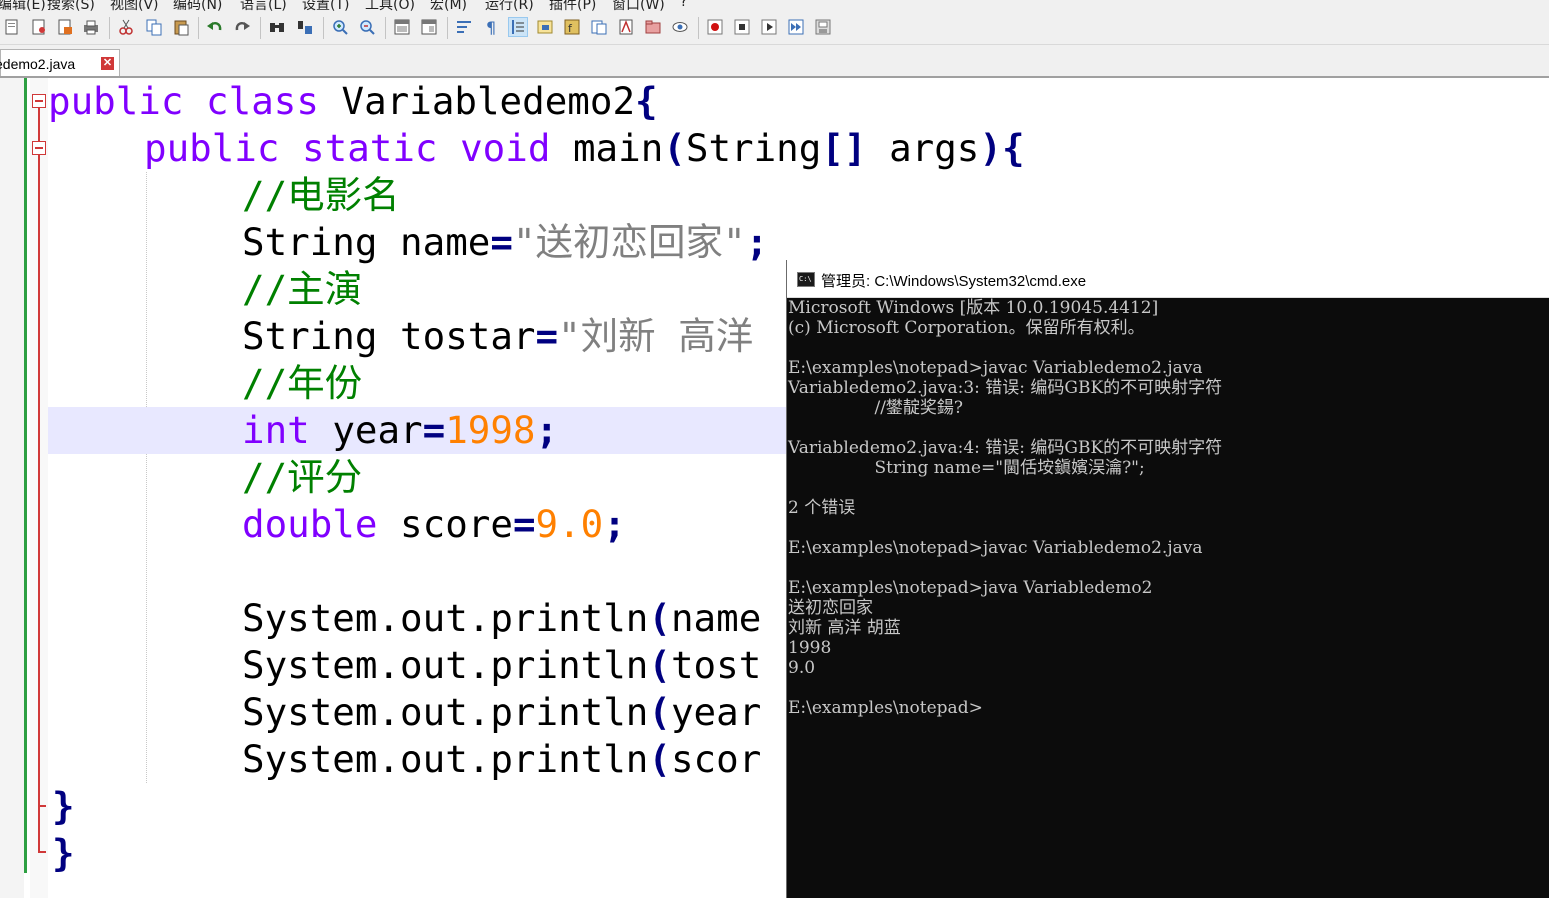  What do you see at coordinates (885, 708) in the screenshot?
I see `console-prompt: E:\examples\notepad>` at bounding box center [885, 708].